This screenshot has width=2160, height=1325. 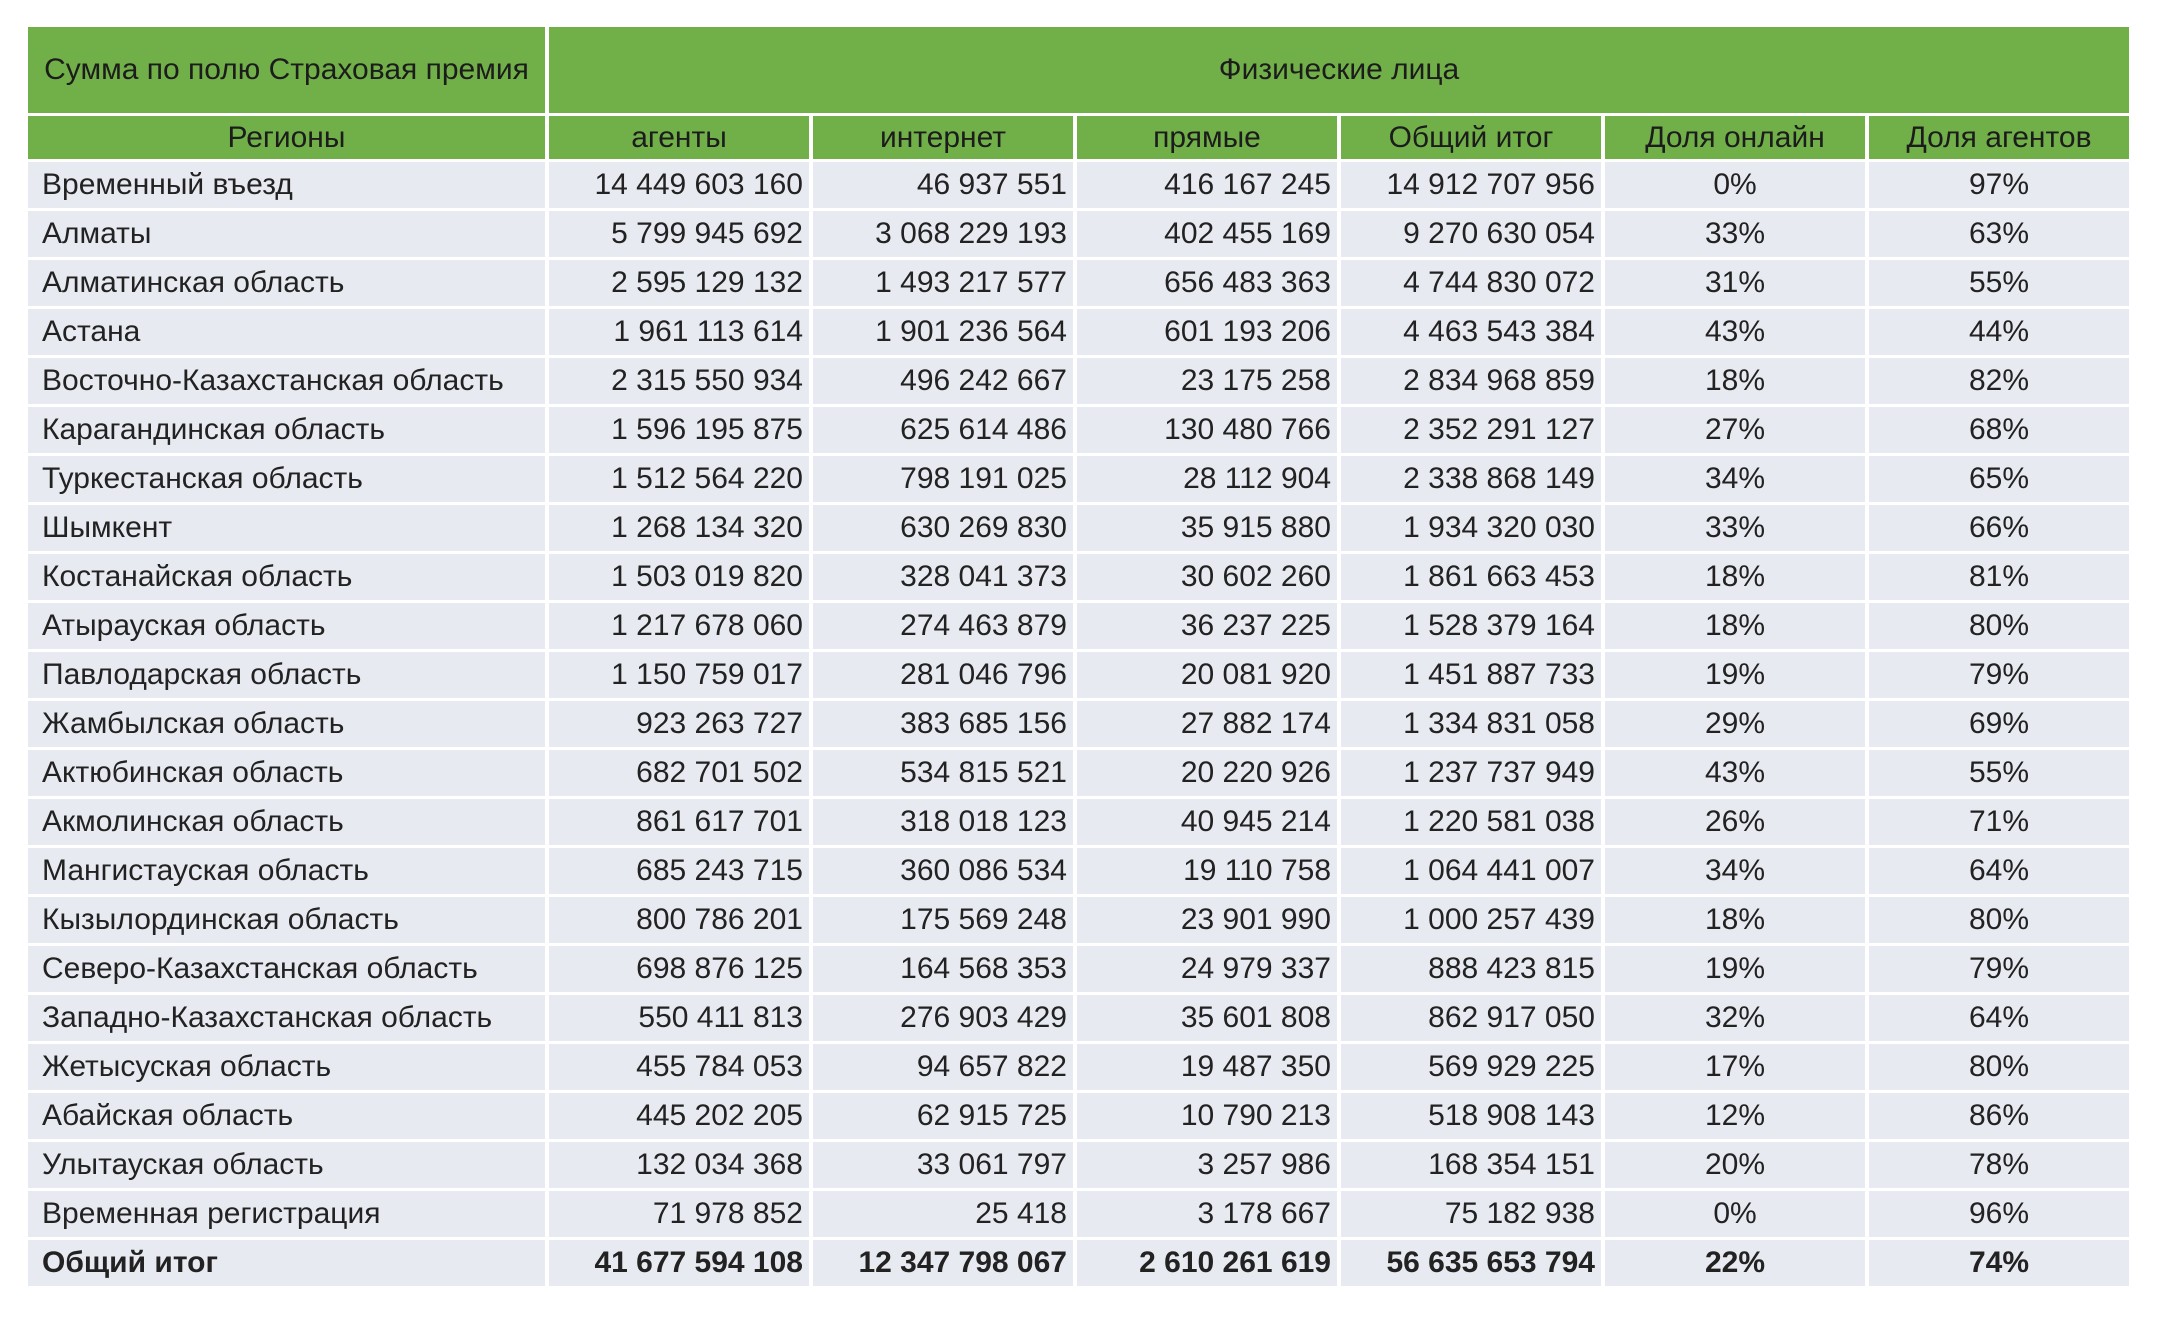 I want to click on cell-agents: 1 217 678 060, so click(x=679, y=626).